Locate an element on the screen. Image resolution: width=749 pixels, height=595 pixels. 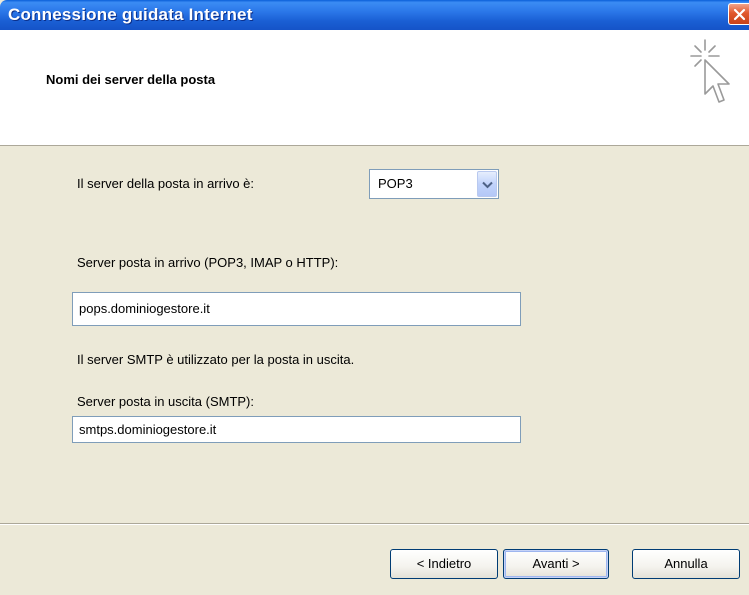
dropdown-button is located at coordinates (487, 184).